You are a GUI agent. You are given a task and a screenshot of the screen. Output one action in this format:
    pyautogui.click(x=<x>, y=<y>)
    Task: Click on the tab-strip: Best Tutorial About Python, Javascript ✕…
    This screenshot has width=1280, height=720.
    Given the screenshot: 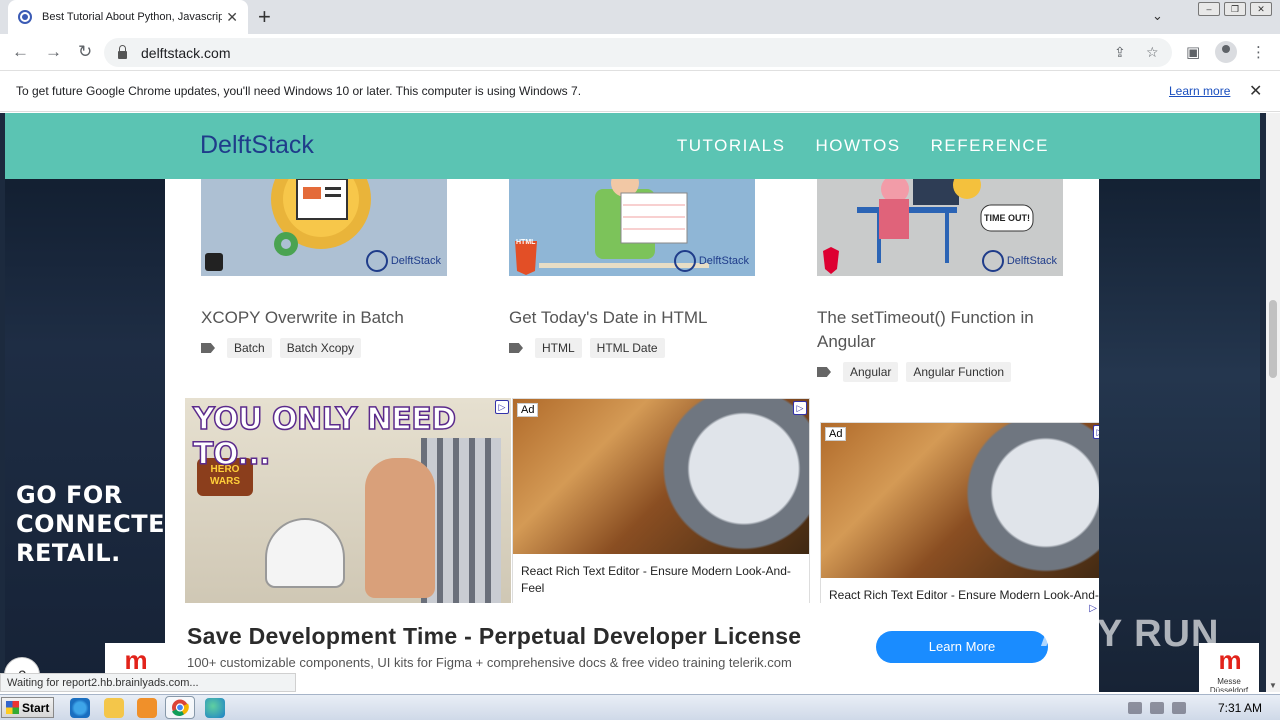 What is the action you would take?
    pyautogui.click(x=640, y=17)
    